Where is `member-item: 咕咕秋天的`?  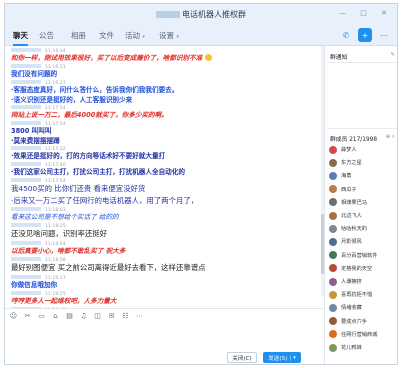 member-item: 咕咕秋天的 is located at coordinates (363, 228).